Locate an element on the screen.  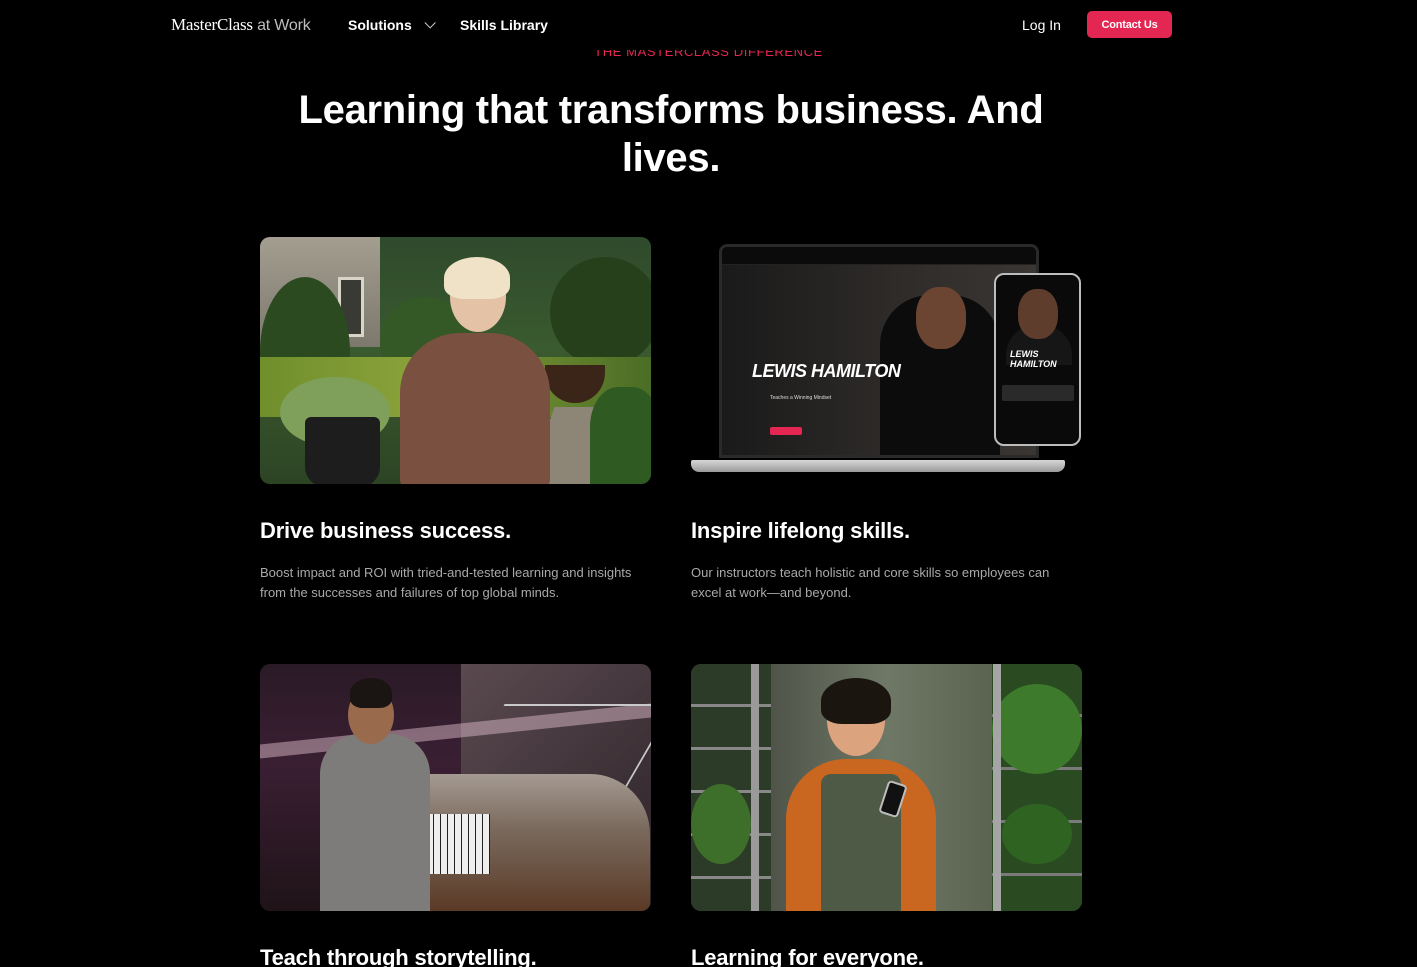
logo-main: MasterClass is located at coordinates (212, 24).